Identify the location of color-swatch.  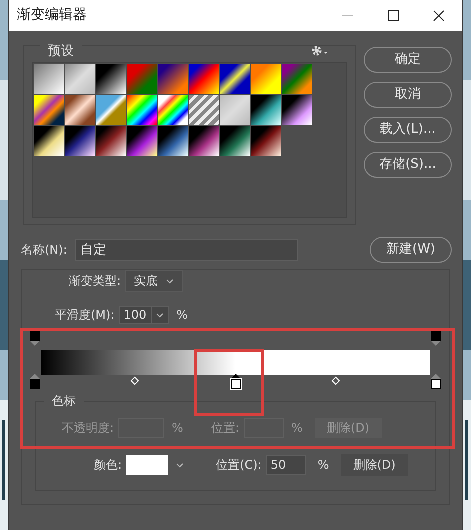
(147, 465).